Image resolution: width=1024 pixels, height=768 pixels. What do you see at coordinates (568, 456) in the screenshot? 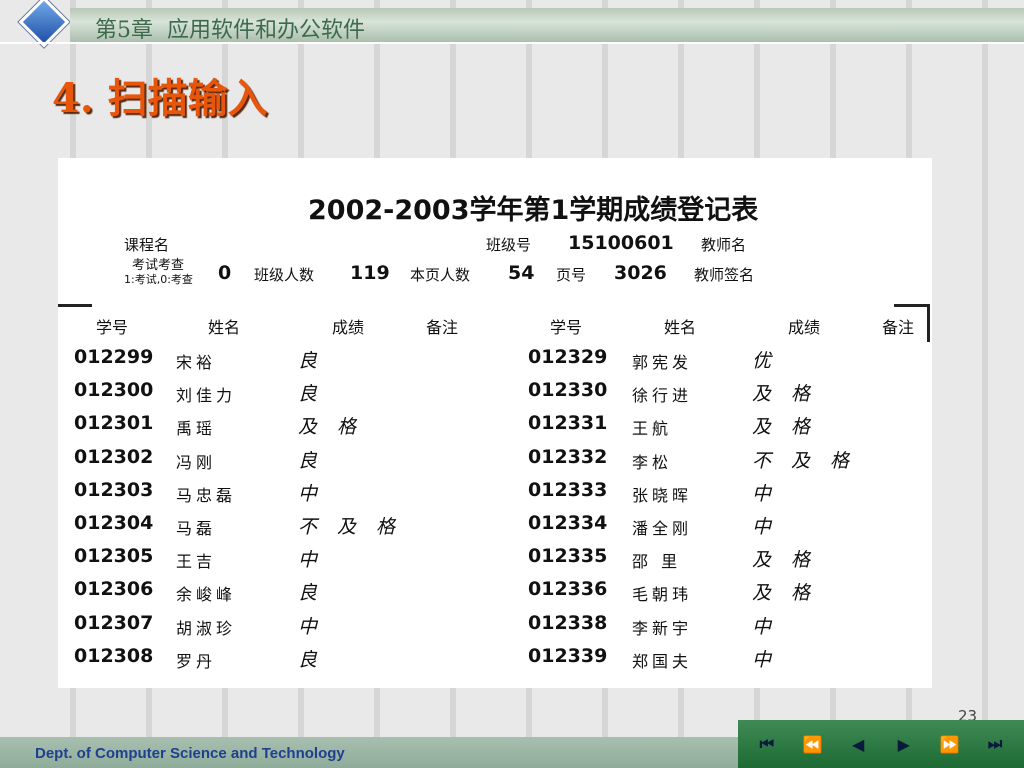
I see `right-student-id: 012332` at bounding box center [568, 456].